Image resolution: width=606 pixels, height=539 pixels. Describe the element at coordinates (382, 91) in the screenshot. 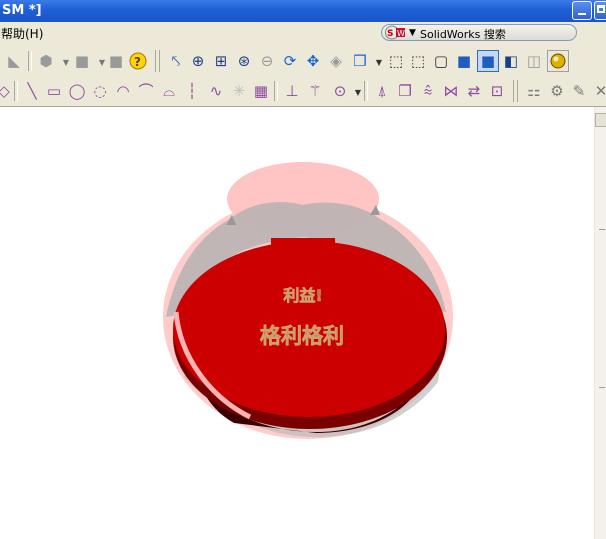

I see `mirror-entities-icon: ⍋` at that location.